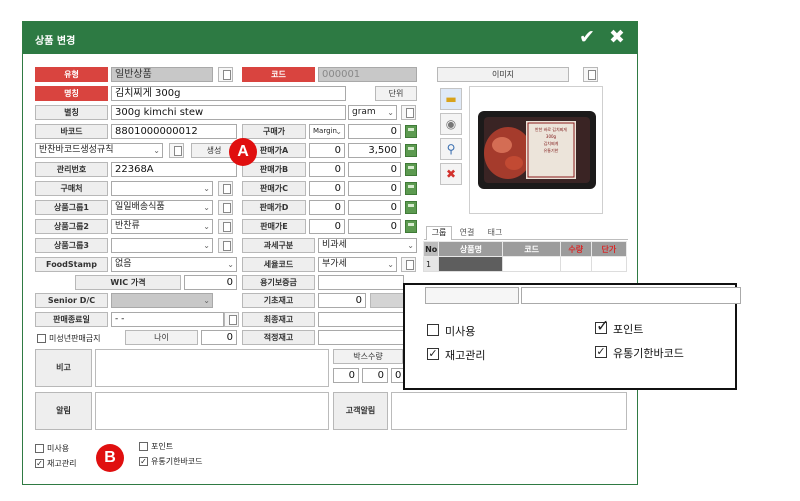  I want to click on expiry-barcode-label: 유통기한바코드, so click(177, 461).